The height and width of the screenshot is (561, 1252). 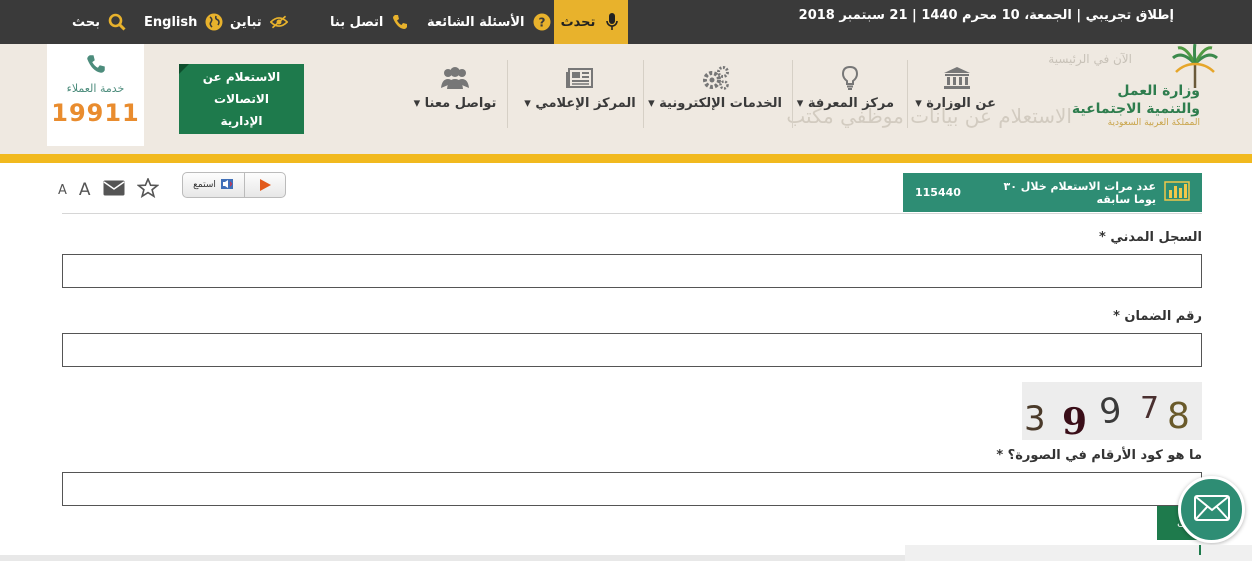 I want to click on svg-text: 7, so click(x=1149, y=408).